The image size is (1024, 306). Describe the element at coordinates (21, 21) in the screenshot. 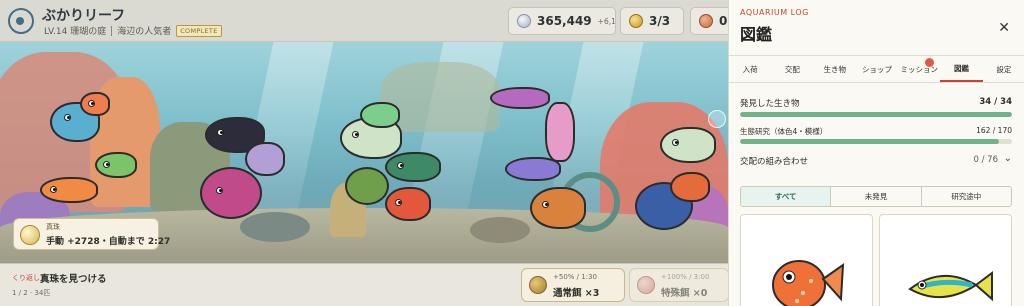

I see `aquarium-logo-icon` at that location.